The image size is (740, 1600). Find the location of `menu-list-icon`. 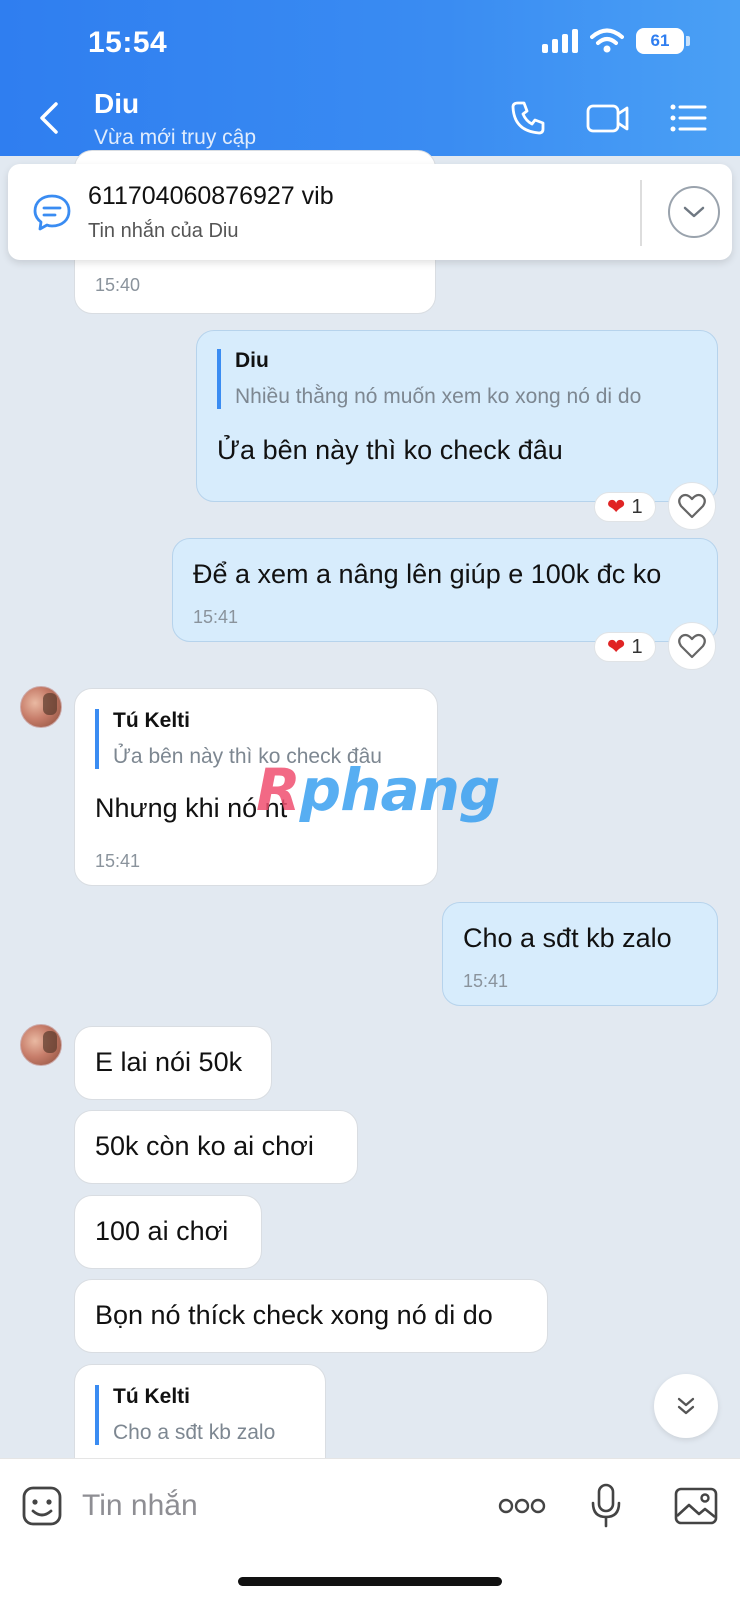

menu-list-icon is located at coordinates (688, 118).